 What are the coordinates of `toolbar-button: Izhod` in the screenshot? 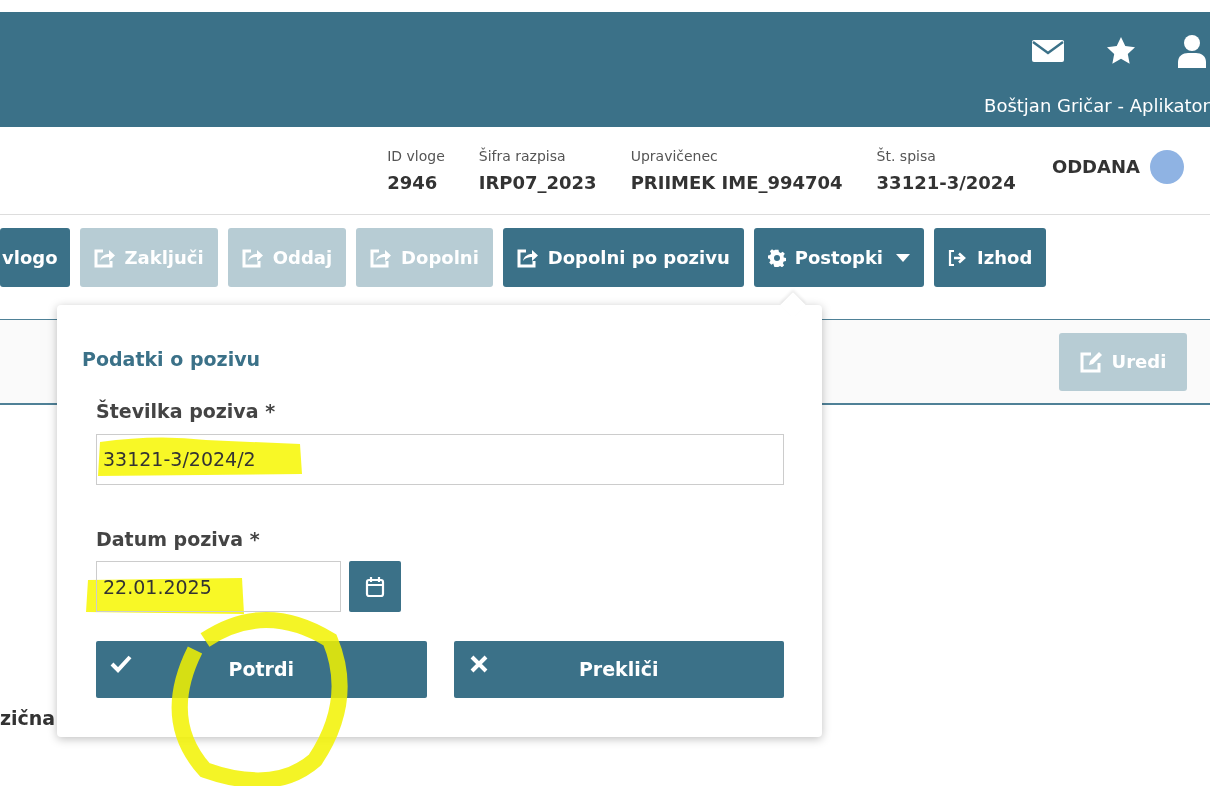 It's located at (990, 257).